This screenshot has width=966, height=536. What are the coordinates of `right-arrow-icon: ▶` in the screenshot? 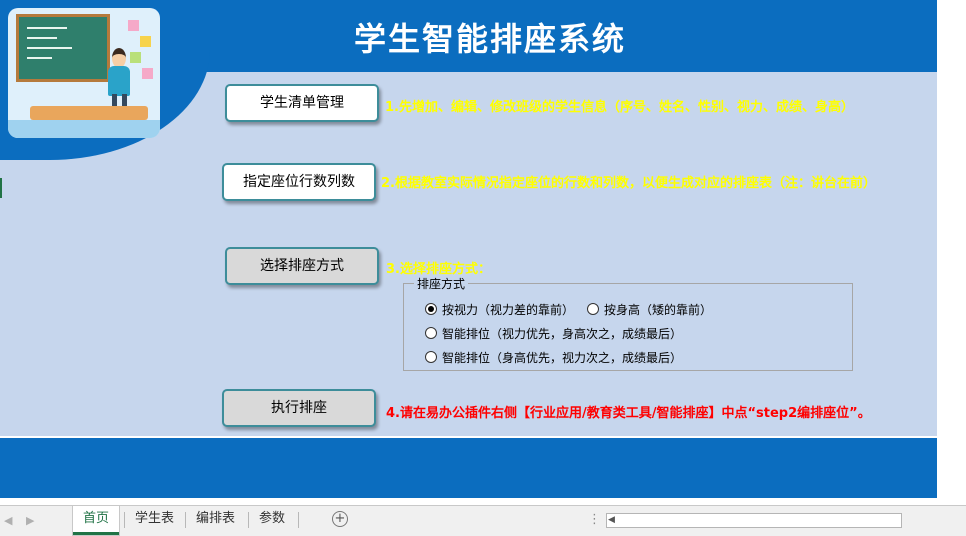 It's located at (30, 520).